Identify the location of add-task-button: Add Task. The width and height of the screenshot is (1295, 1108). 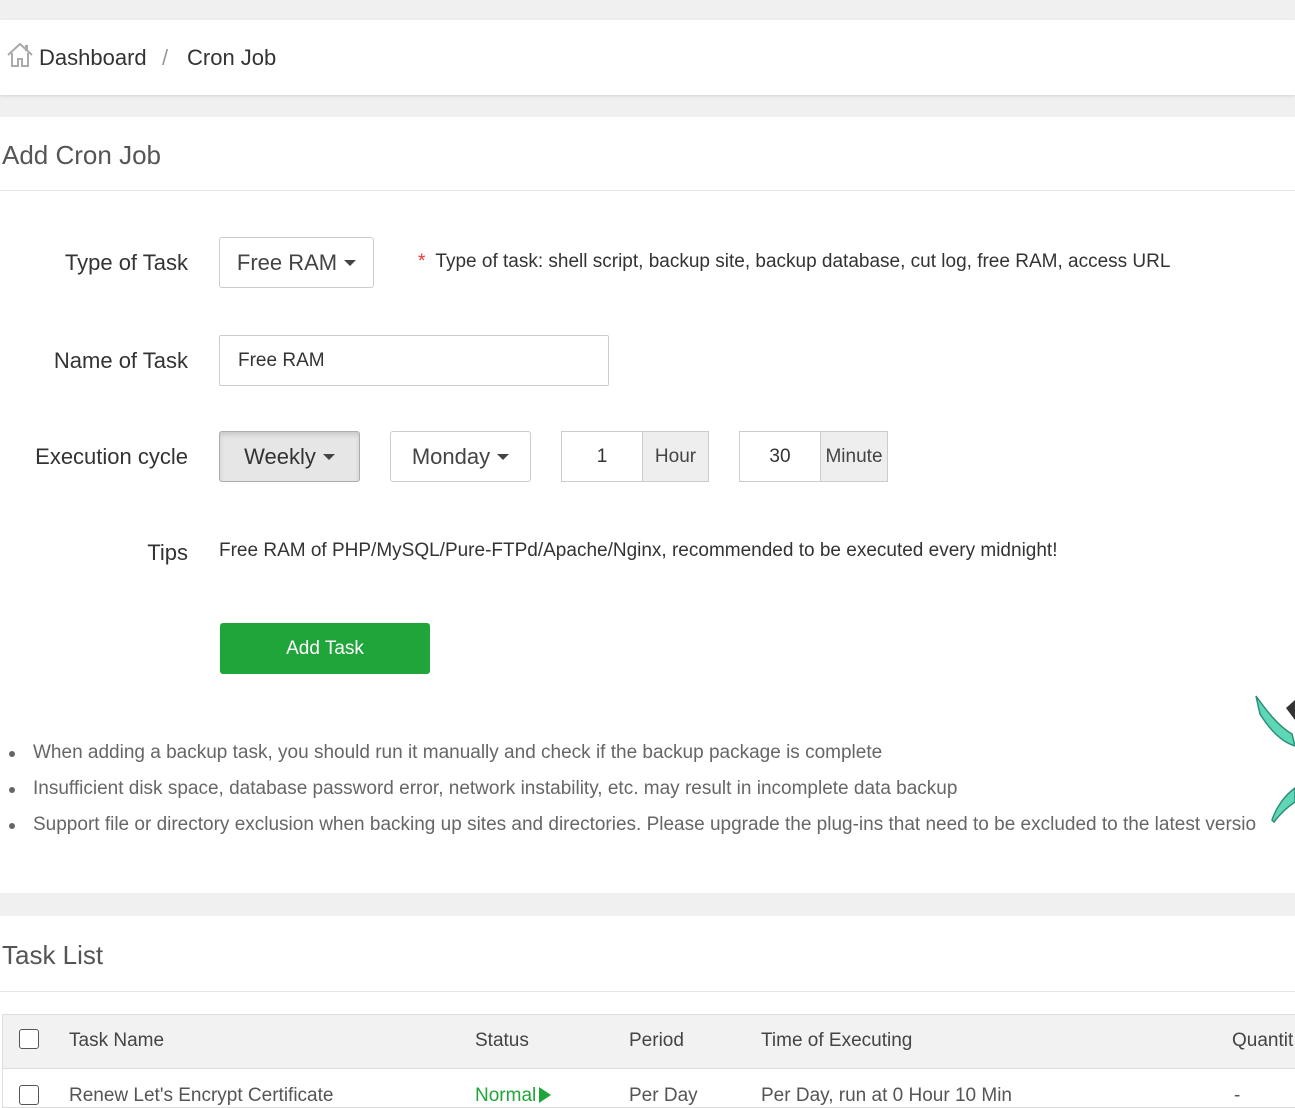
(325, 648).